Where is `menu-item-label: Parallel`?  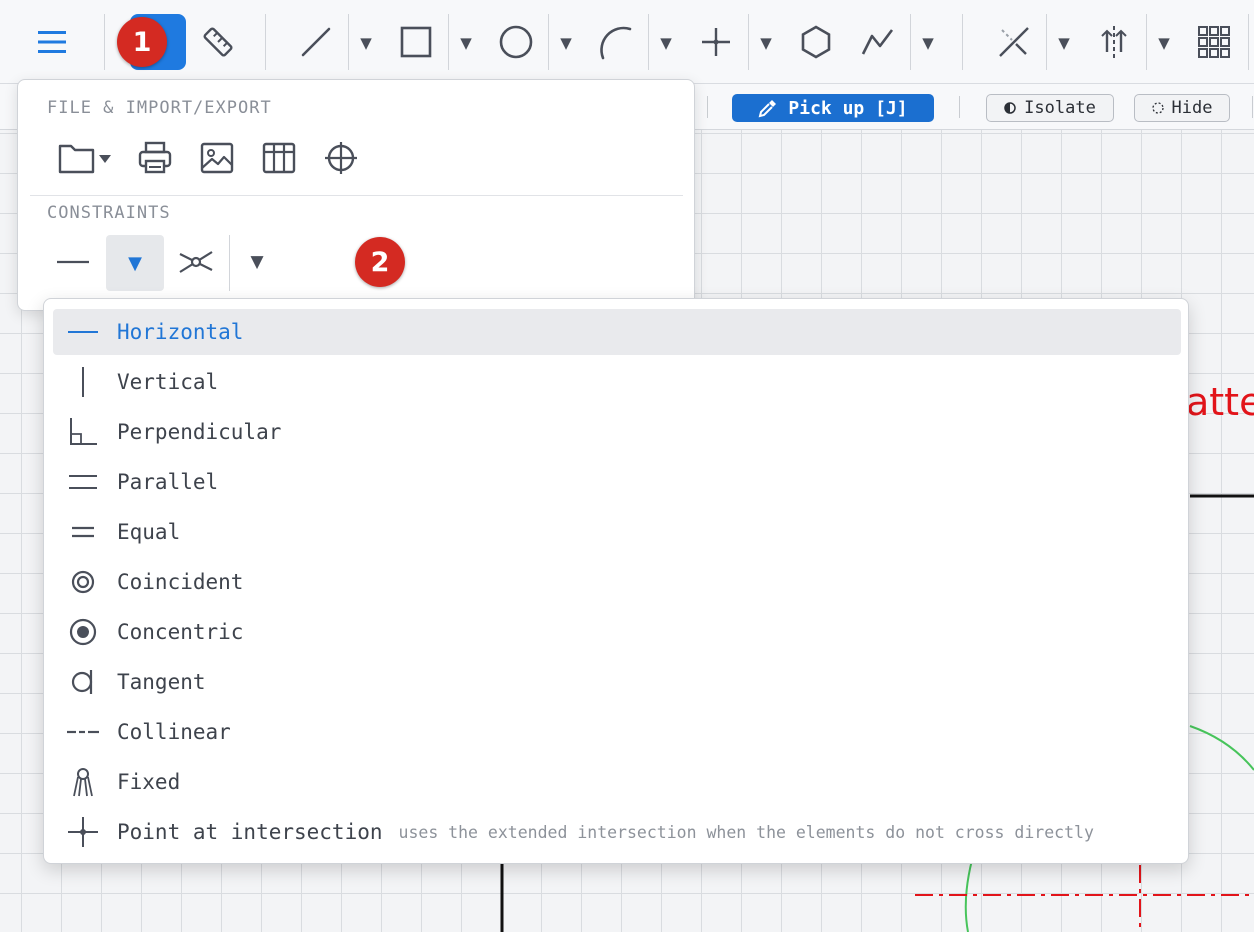 menu-item-label: Parallel is located at coordinates (168, 482).